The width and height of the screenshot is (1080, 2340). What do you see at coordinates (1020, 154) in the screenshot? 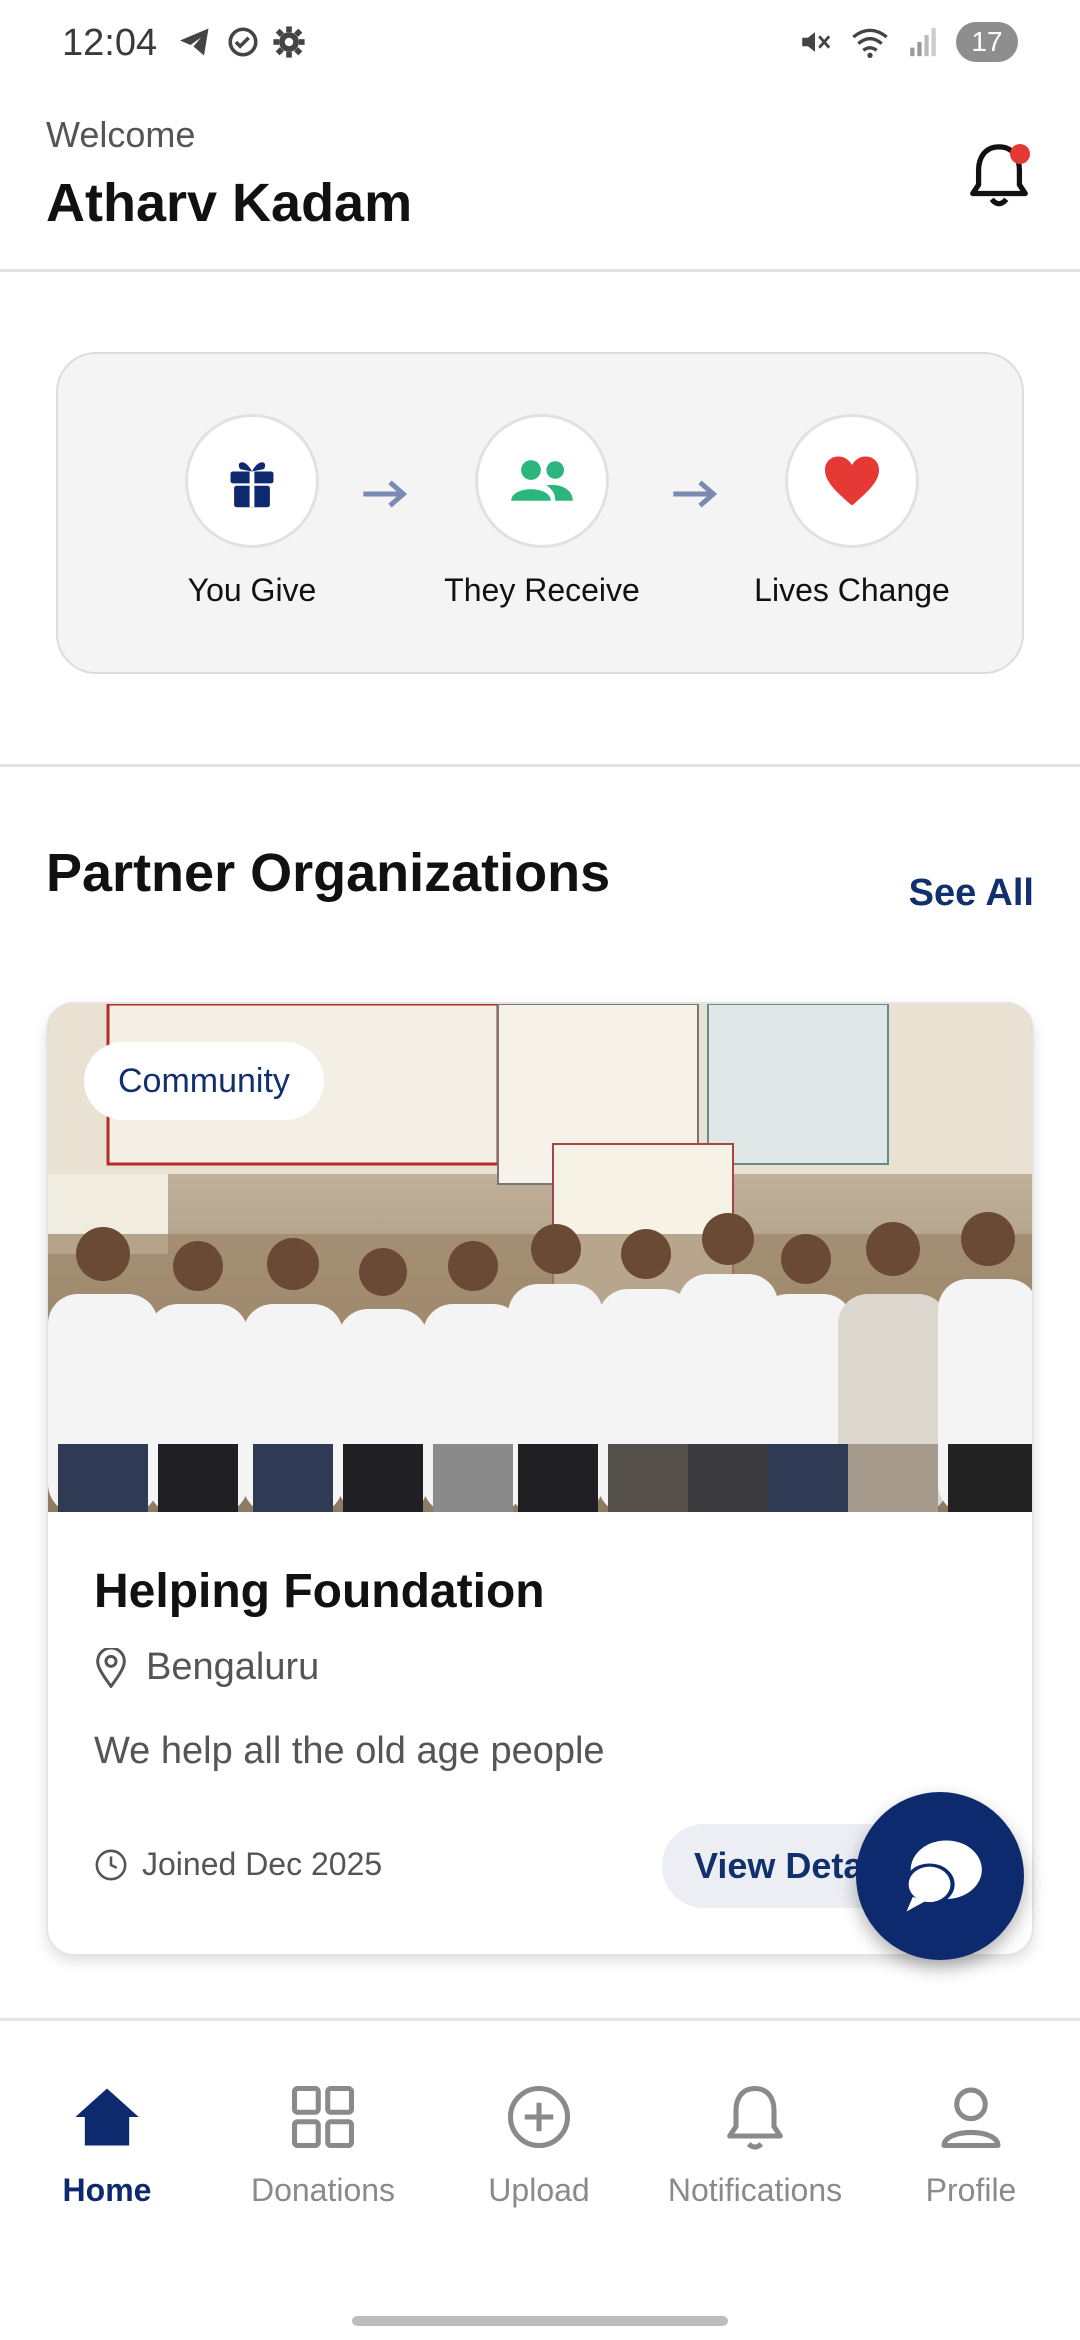
I see `unread-dot` at bounding box center [1020, 154].